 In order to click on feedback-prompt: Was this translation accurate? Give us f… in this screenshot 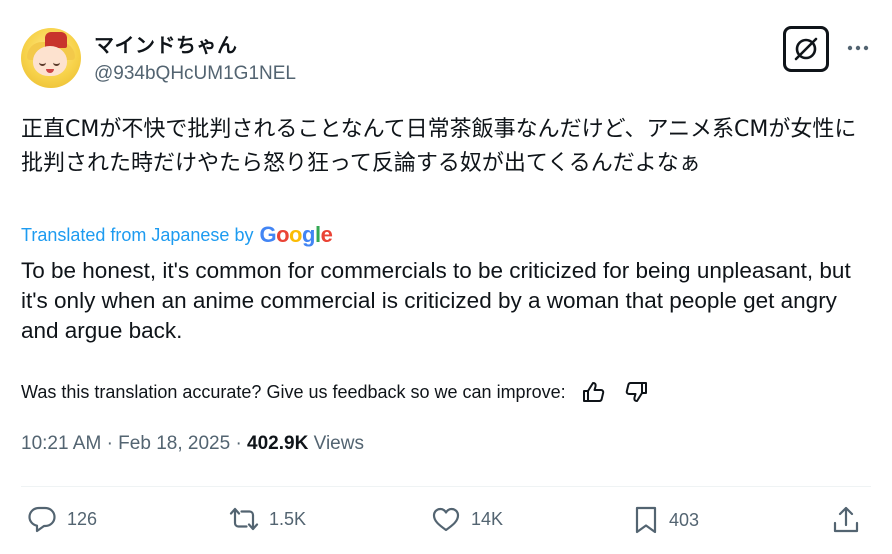, I will do `click(293, 391)`.